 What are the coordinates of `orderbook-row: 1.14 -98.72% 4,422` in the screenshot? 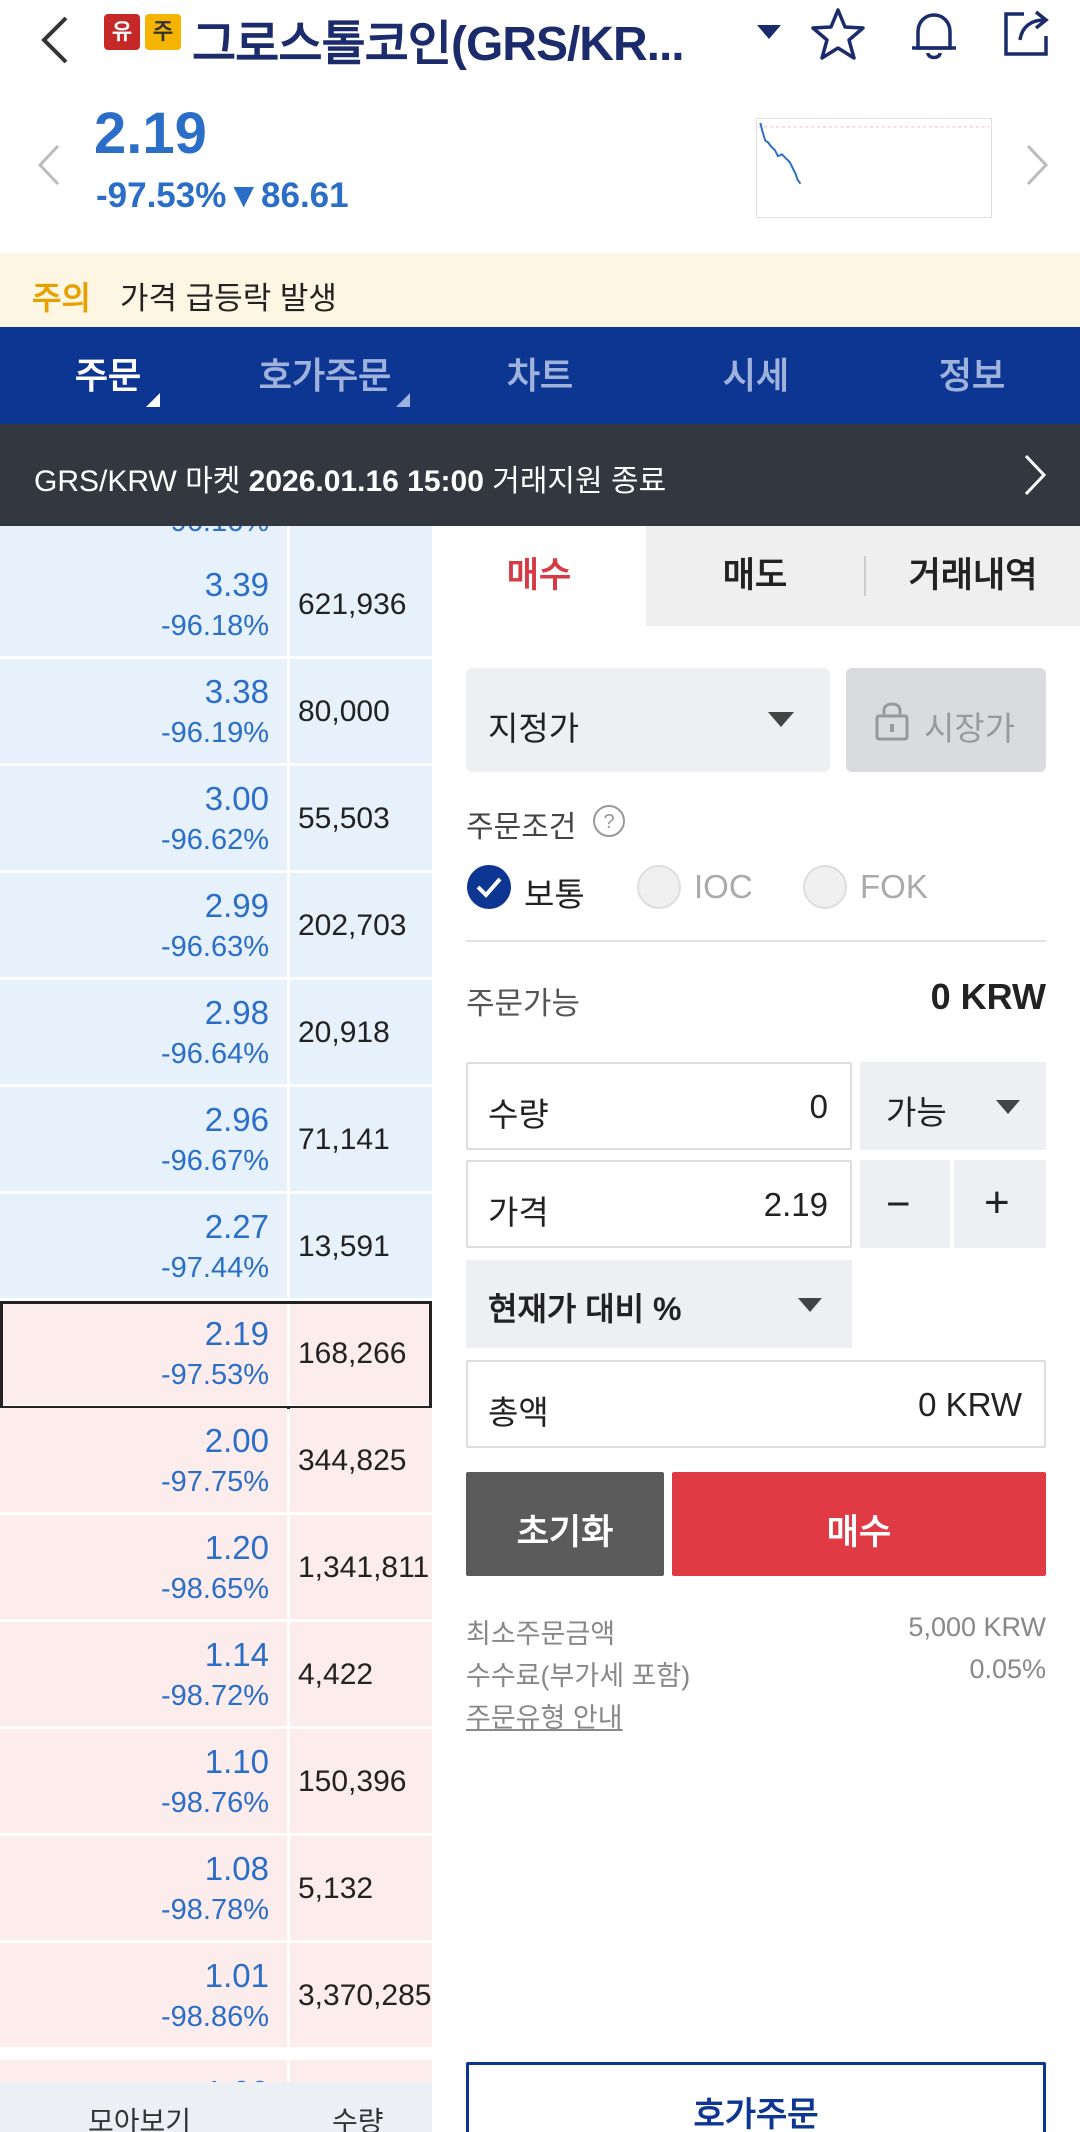 It's located at (216, 1674).